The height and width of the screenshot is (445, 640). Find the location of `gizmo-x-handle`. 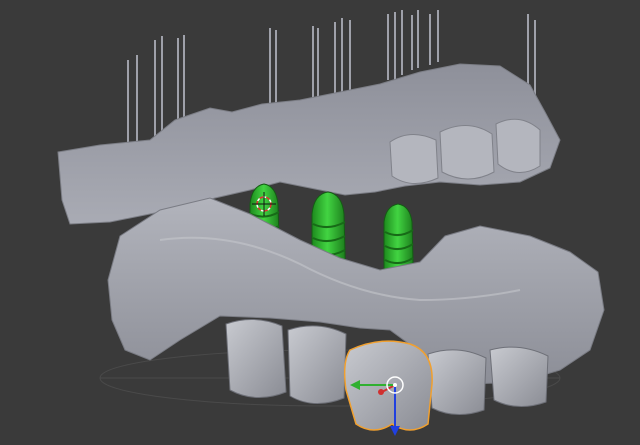

gizmo-x-handle is located at coordinates (381, 392).